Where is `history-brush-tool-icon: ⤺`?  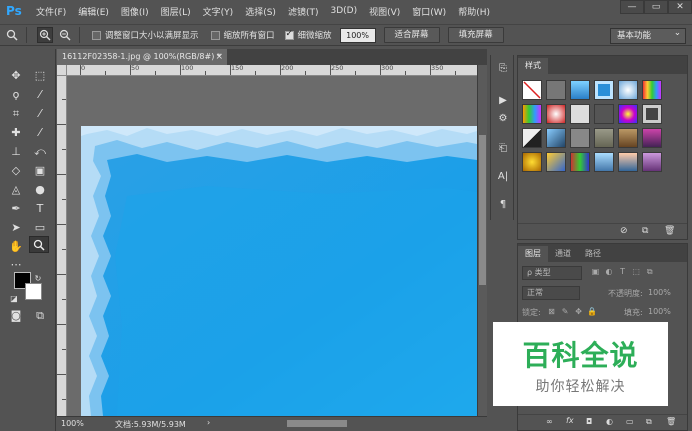 history-brush-tool-icon: ⤺ is located at coordinates (40, 151).